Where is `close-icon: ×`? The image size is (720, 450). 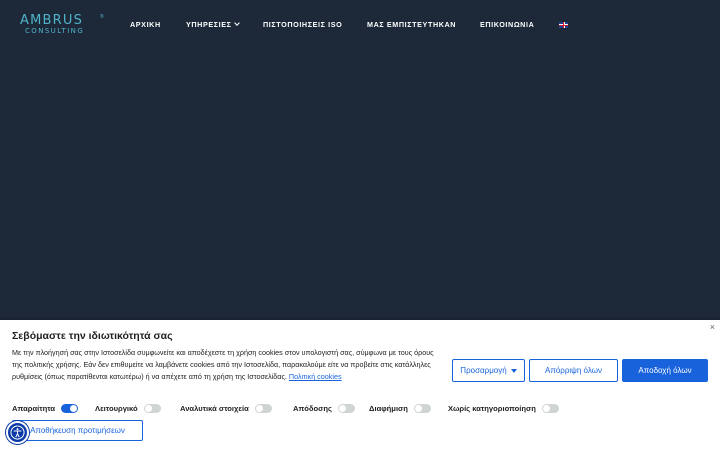
close-icon: × is located at coordinates (712, 327).